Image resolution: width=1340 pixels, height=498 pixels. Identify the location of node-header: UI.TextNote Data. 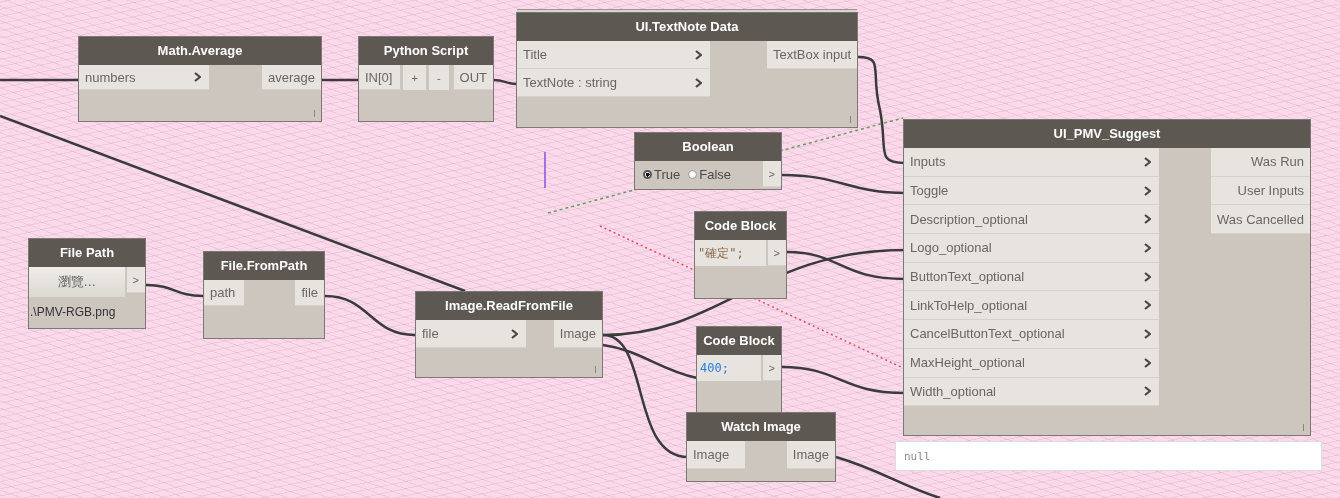
(687, 27).